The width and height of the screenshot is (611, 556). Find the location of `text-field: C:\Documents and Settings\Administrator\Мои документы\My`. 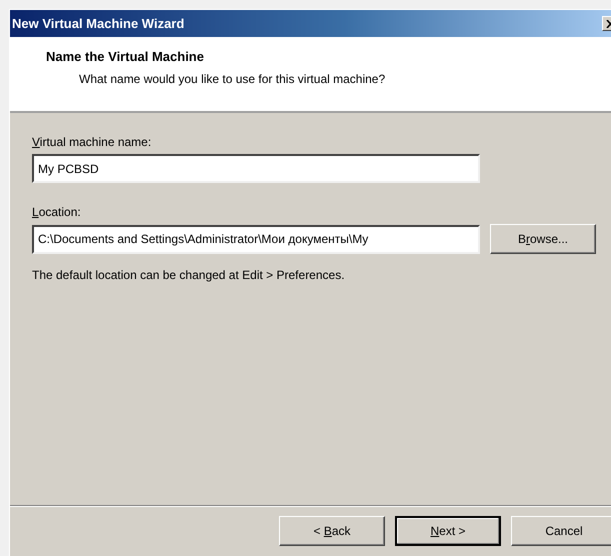

text-field: C:\Documents and Settings\Administrator\Мои документы\My is located at coordinates (256, 239).